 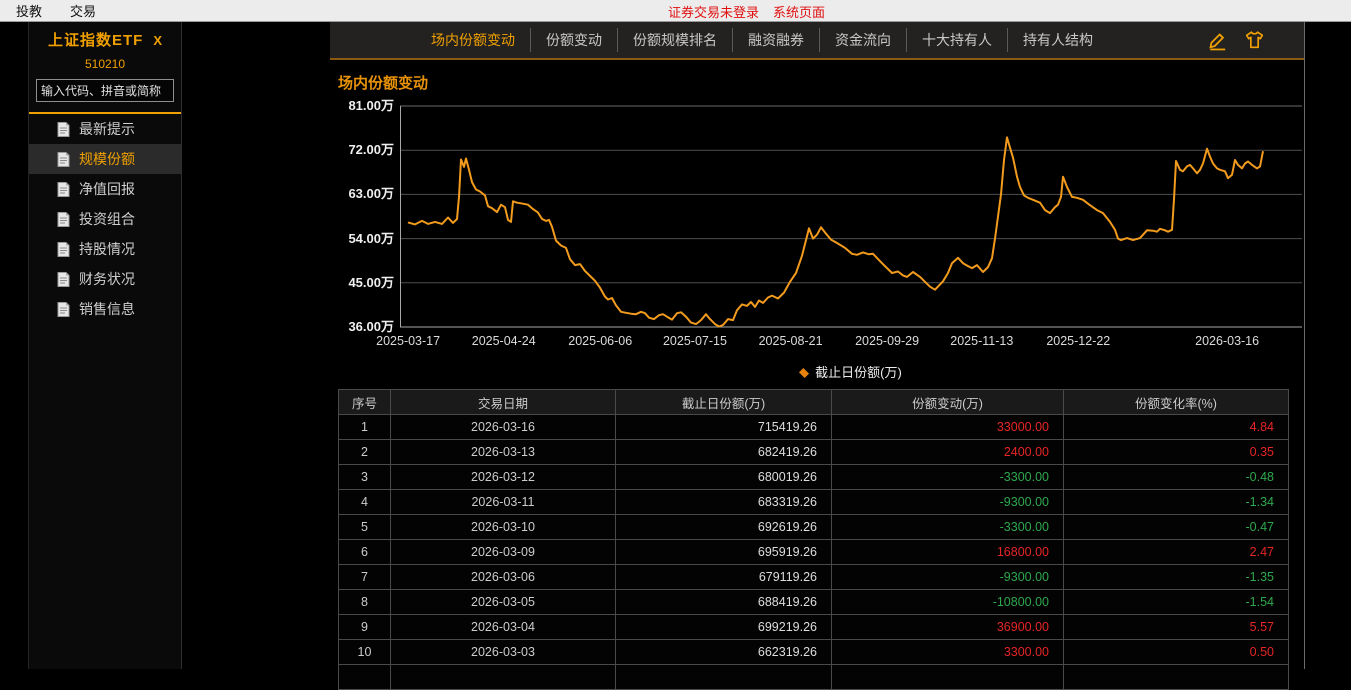 What do you see at coordinates (674, 40) in the screenshot?
I see `tab-份额规模排名: 份额规模排名` at bounding box center [674, 40].